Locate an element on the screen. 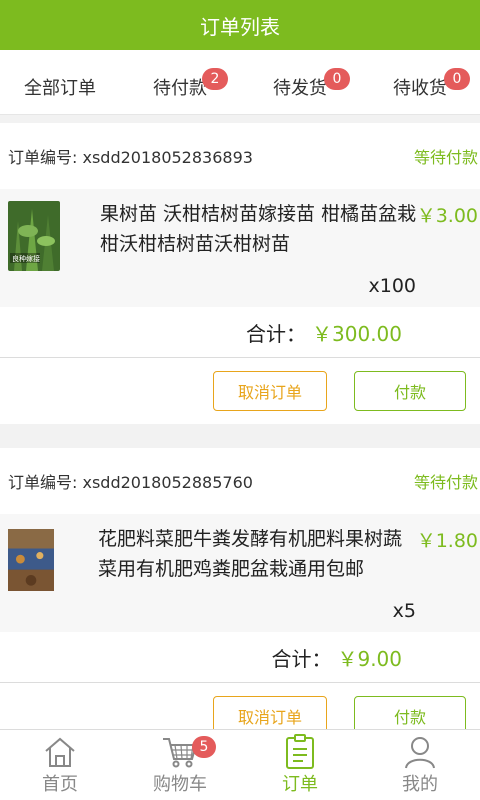 The image size is (480, 800). tab-all-orders: 全部订单 is located at coordinates (60, 82).